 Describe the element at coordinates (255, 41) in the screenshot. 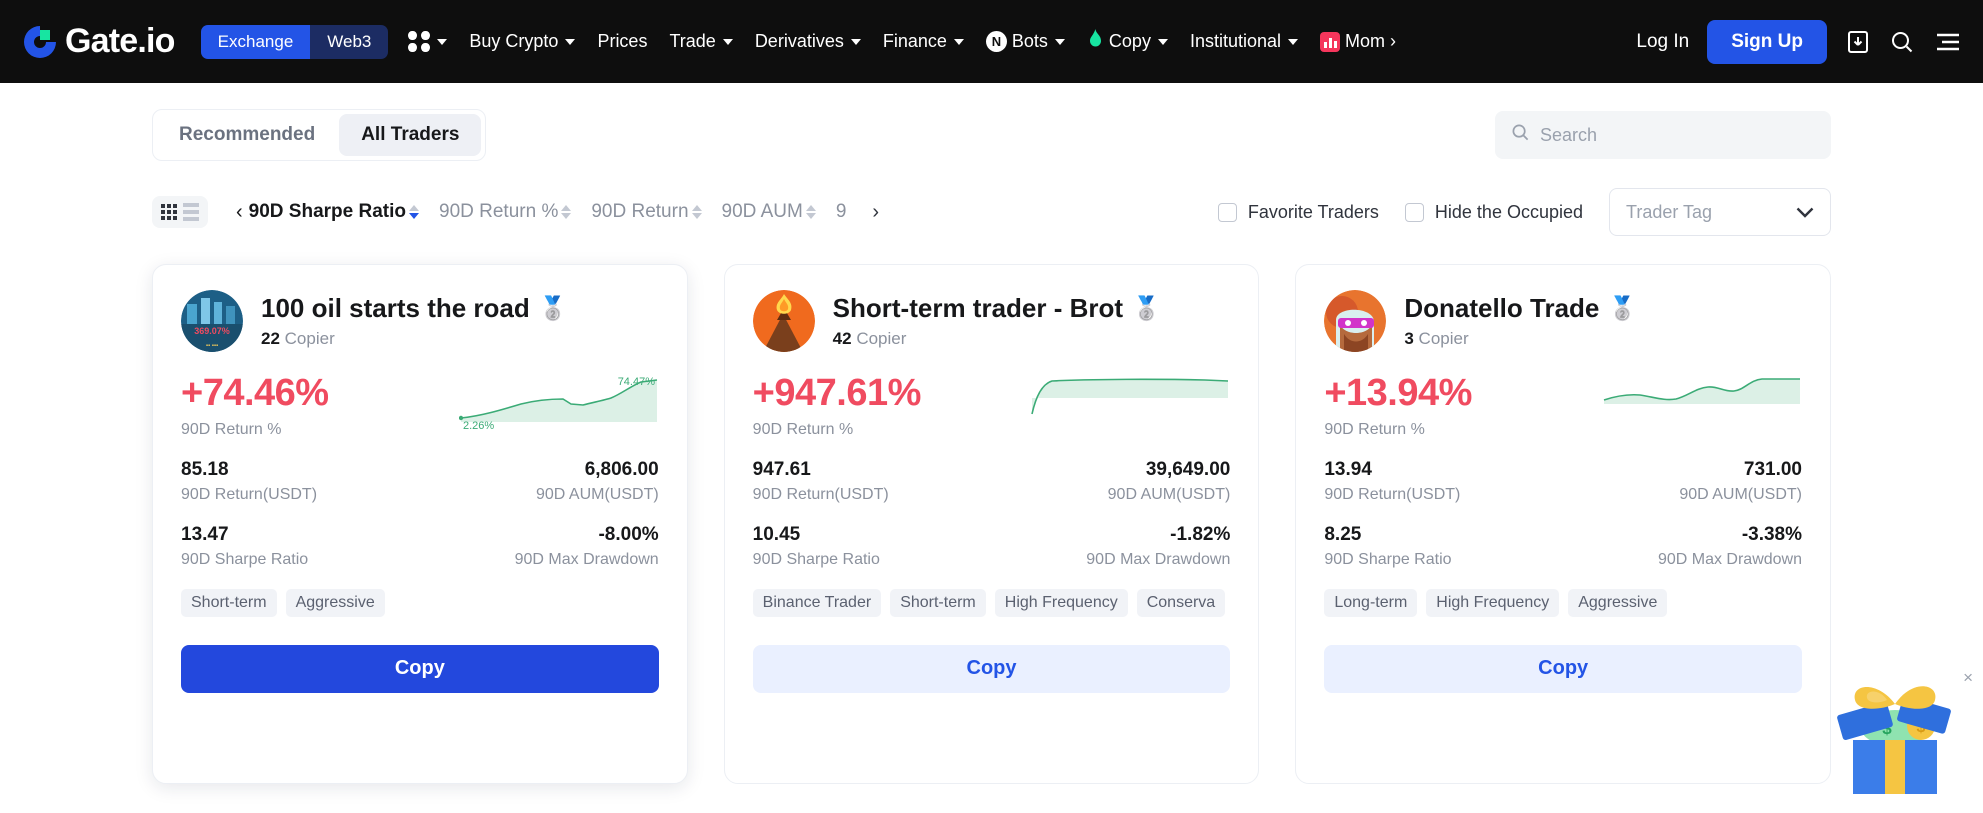

I see `segment-exchange: Exchange` at that location.